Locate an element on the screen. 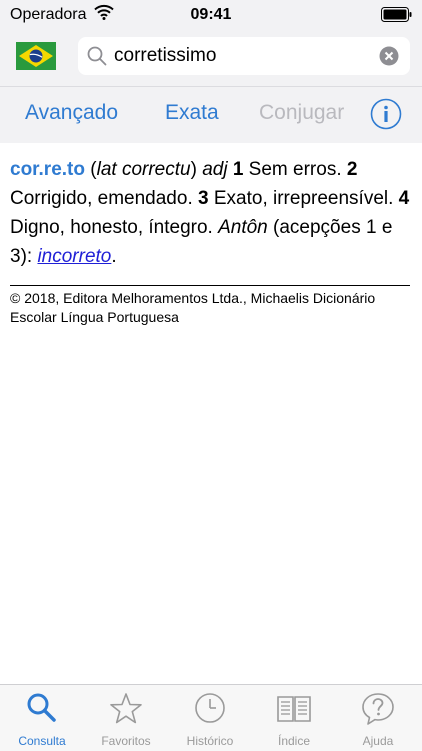 The image size is (422, 751). tab-label: Índice is located at coordinates (294, 741).